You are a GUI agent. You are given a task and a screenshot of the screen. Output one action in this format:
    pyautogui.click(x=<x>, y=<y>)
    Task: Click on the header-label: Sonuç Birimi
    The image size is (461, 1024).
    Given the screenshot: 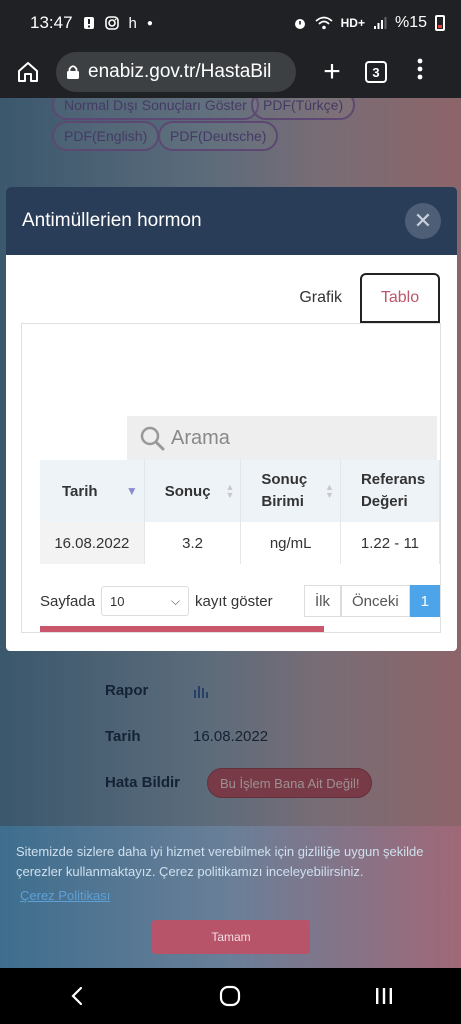 What is the action you would take?
    pyautogui.click(x=284, y=490)
    